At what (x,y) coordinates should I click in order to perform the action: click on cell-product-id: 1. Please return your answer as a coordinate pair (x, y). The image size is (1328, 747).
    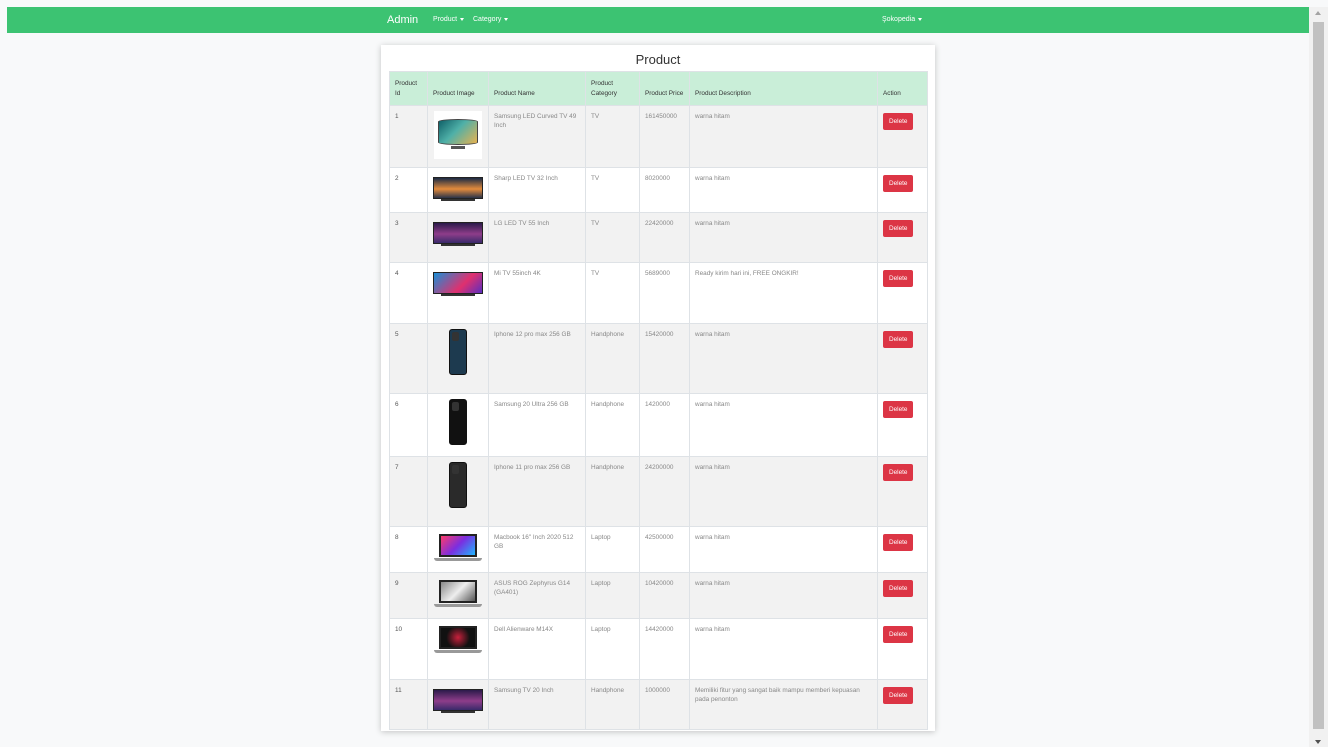
    Looking at the image, I should click on (408, 136).